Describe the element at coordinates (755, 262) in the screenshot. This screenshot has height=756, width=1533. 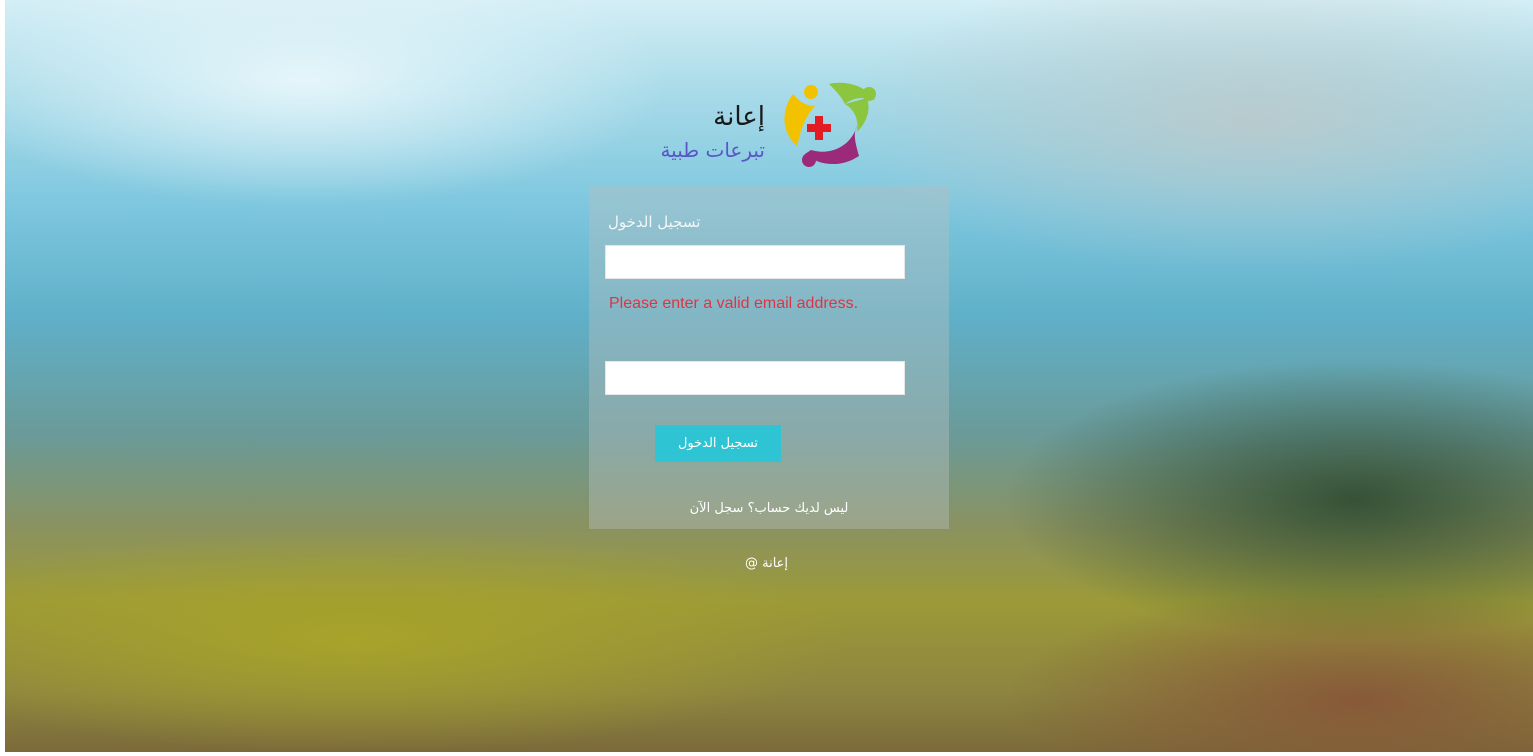
I see `email-field` at that location.